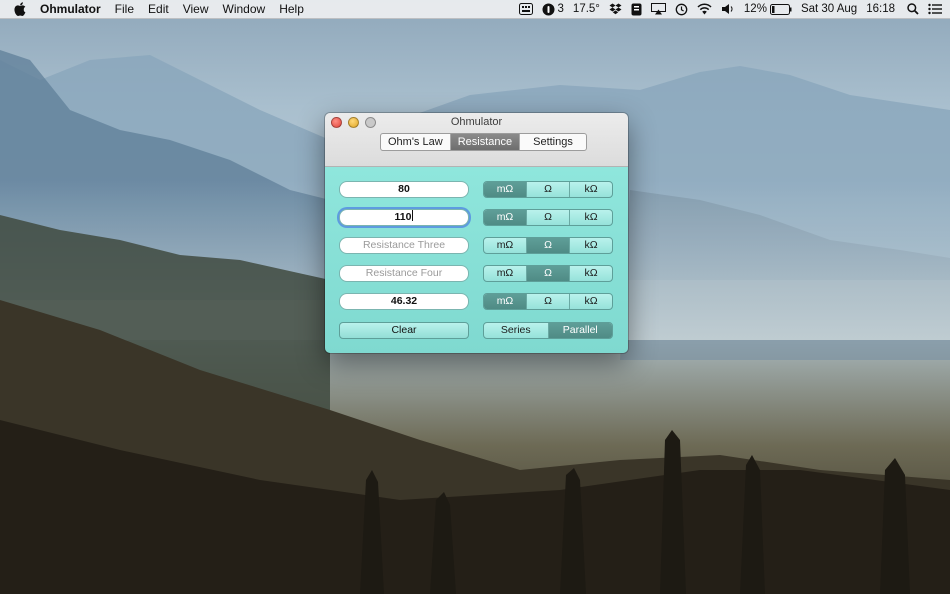 The image size is (950, 594). Describe the element at coordinates (658, 9) in the screenshot. I see `airplay-icon` at that location.